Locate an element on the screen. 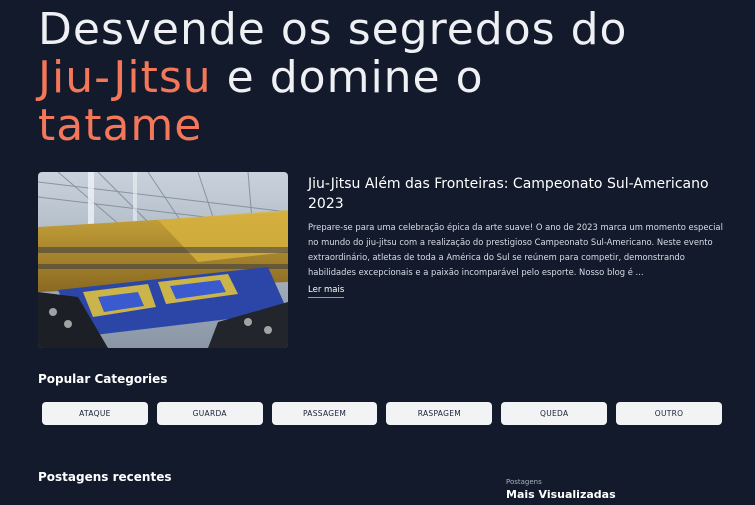  hero-line1: Desvende os segredos do is located at coordinates (333, 29).